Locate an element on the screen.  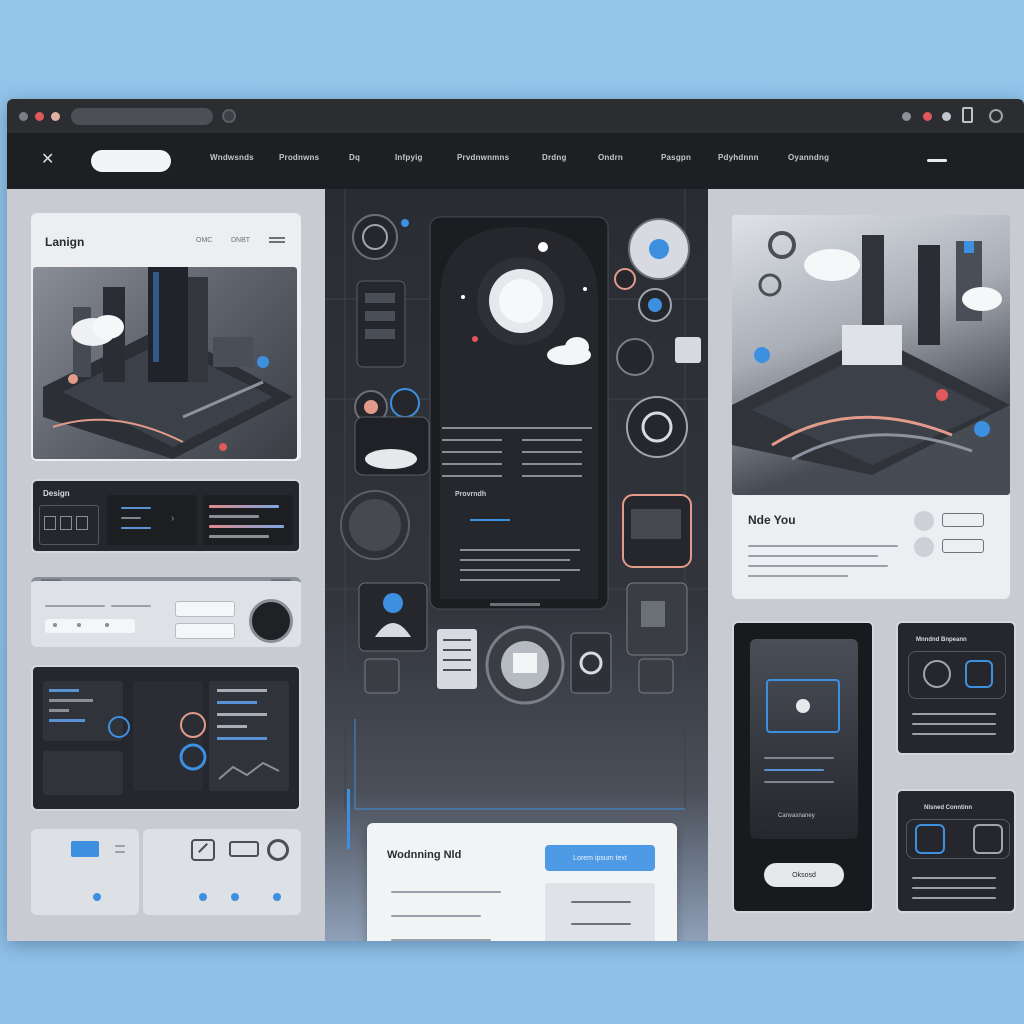
mini-card-1: Mnndnd Bnpeann is located at coordinates (956, 688).